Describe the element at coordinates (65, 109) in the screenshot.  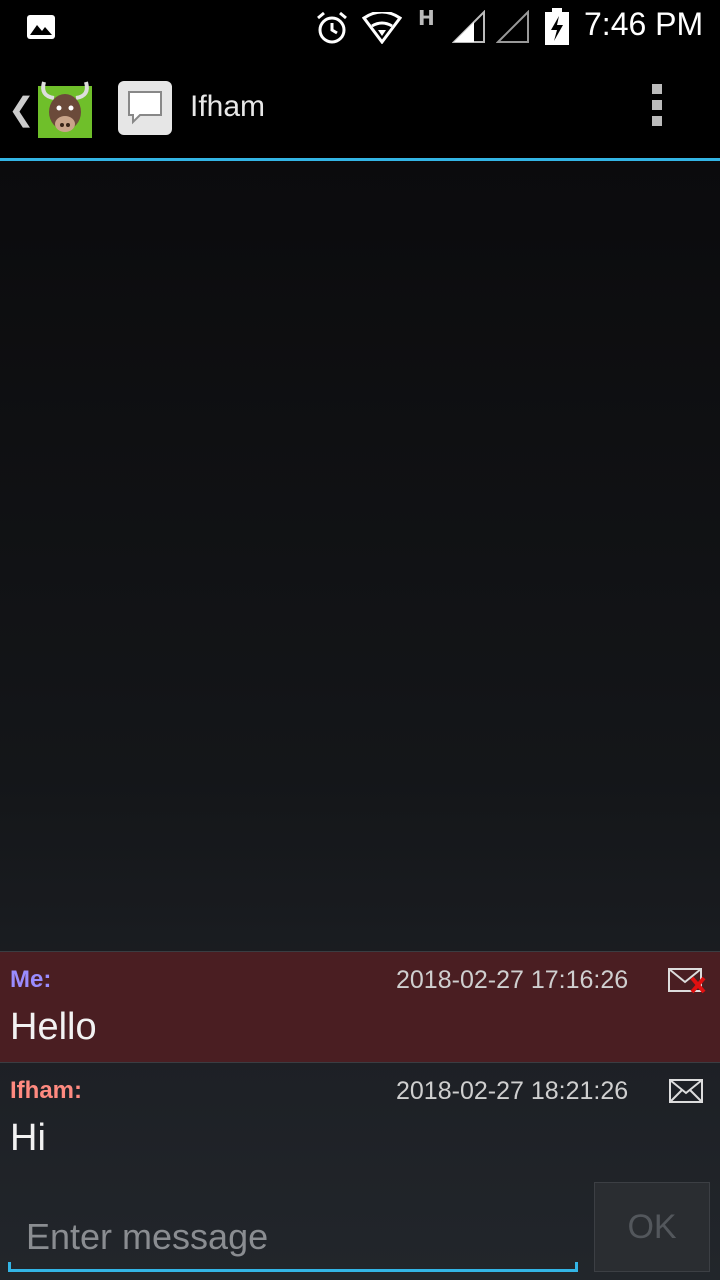
I see `app-logo-icon` at that location.